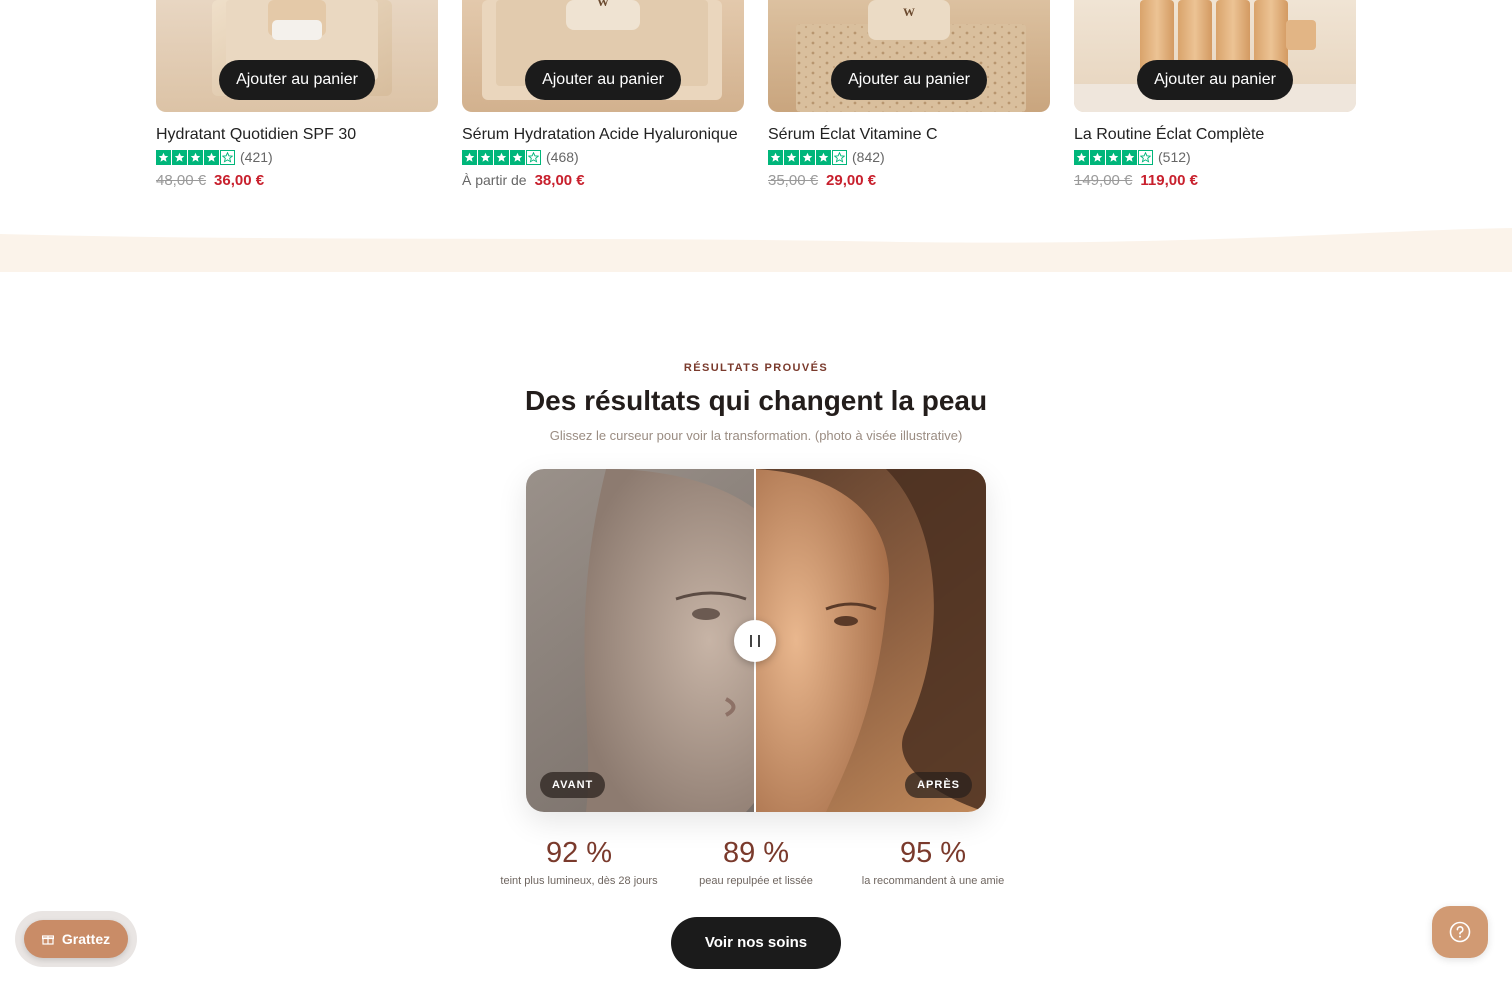 This screenshot has width=1512, height=982. Describe the element at coordinates (756, 250) in the screenshot. I see `section-divider-wave` at that location.